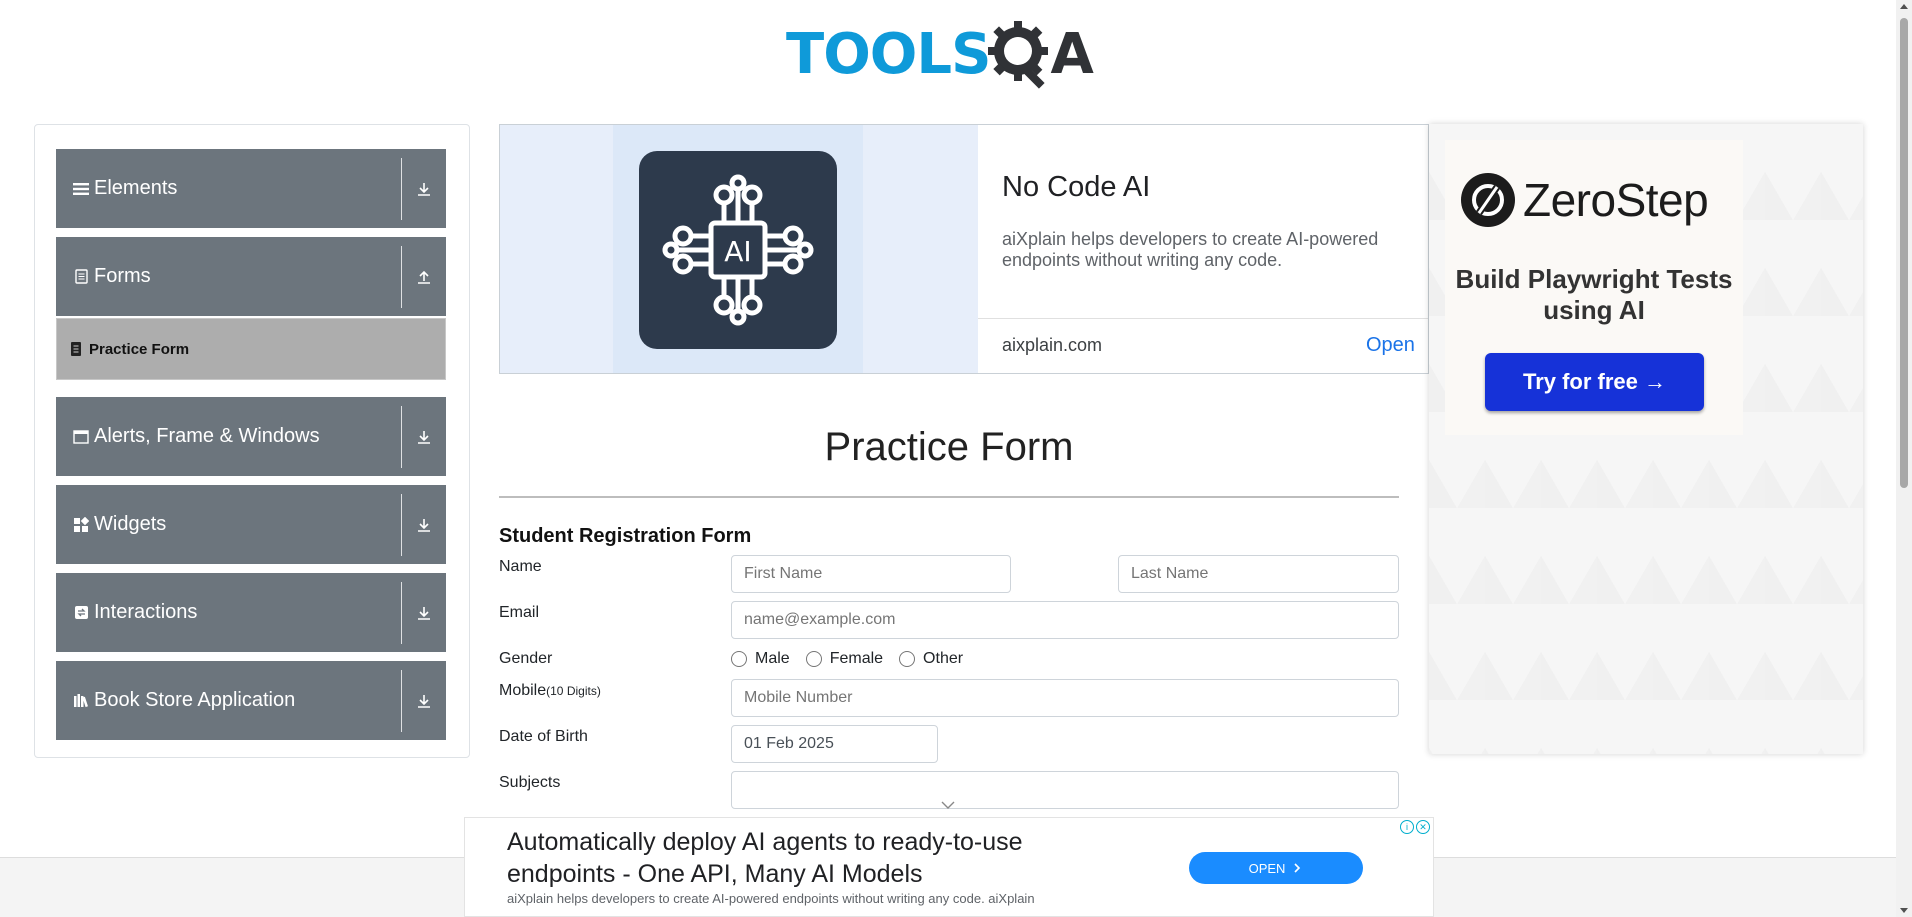  Describe the element at coordinates (871, 574) in the screenshot. I see `first-name-input` at that location.